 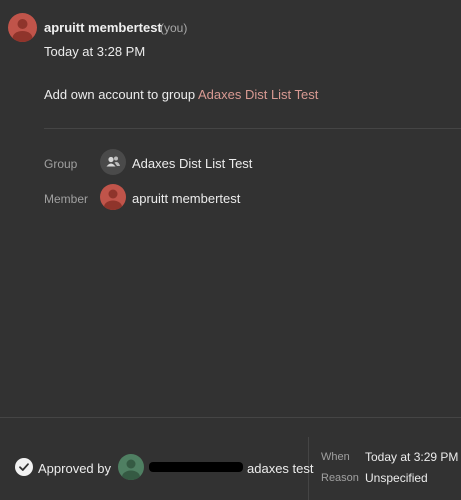 What do you see at coordinates (74, 468) in the screenshot?
I see `approved-by-label: Approved by` at bounding box center [74, 468].